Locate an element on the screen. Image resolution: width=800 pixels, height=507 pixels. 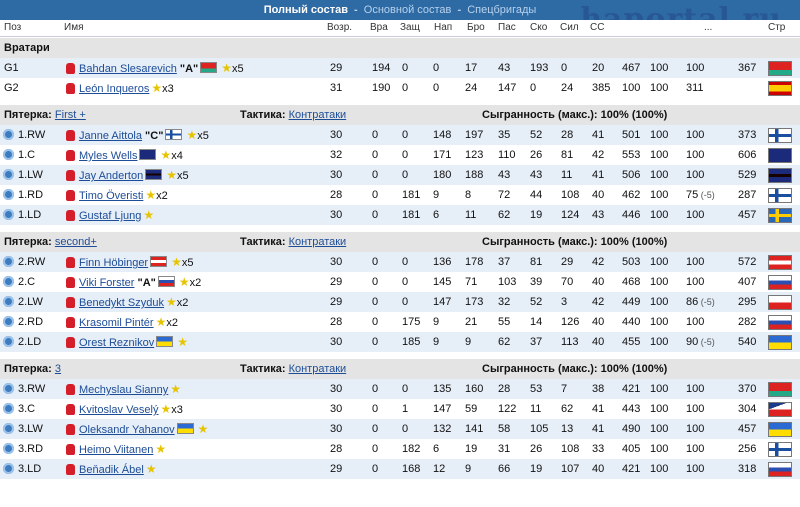
stat-value: 136 is located at coordinates (442, 262).